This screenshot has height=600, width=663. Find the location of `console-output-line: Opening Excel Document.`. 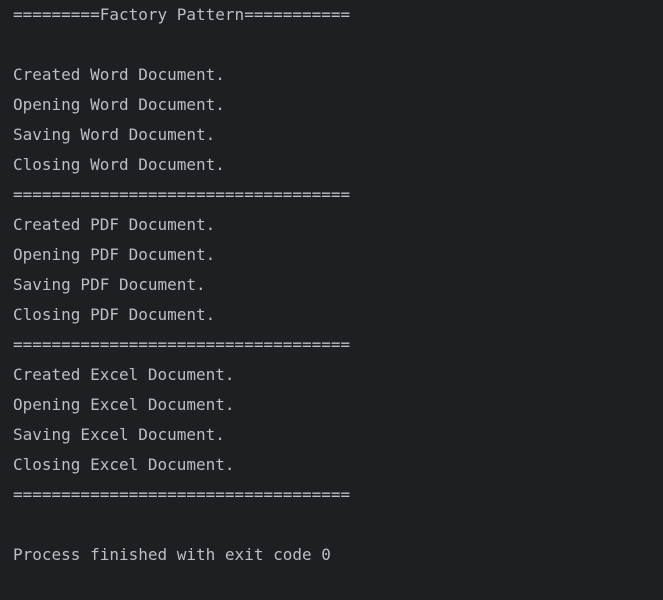

console-output-line: Opening Excel Document. is located at coordinates (124, 404).